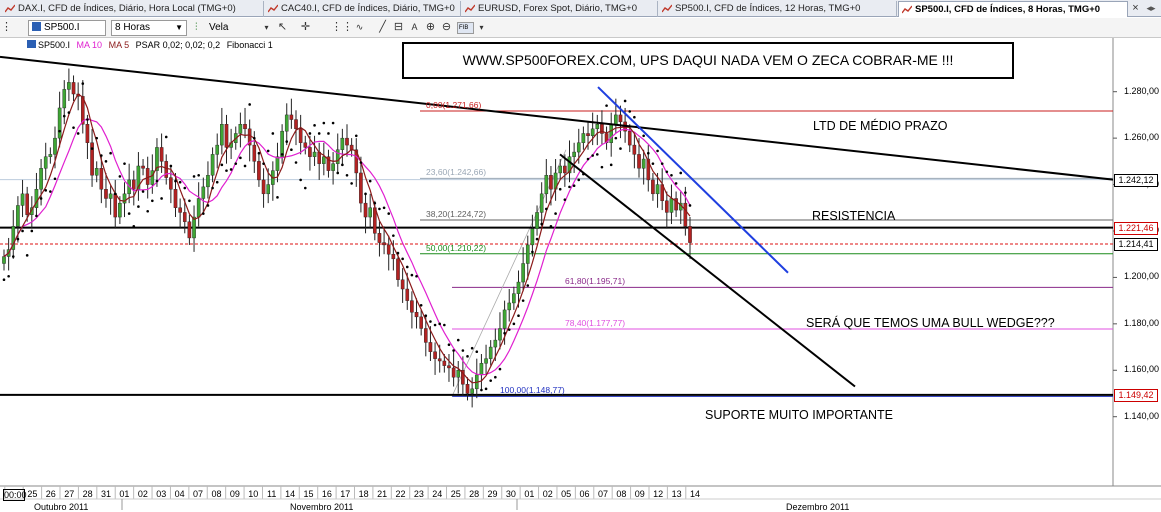 The image size is (1161, 512). Describe the element at coordinates (382, 28) in the screenshot. I see `draw-line-icon: ╱` at that location.